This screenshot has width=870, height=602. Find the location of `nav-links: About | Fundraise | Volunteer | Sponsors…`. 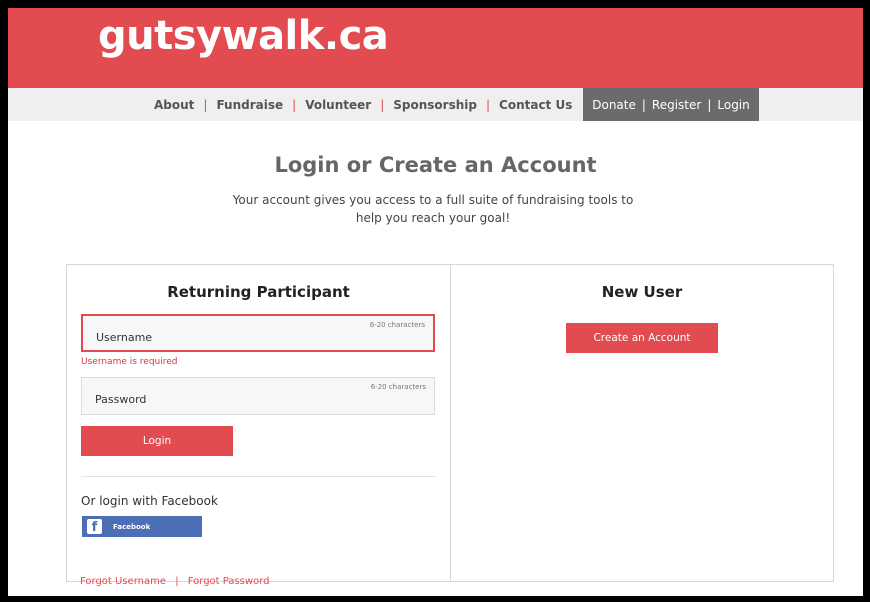

nav-links: About | Fundraise | Volunteer | Sponsors… is located at coordinates (363, 104).